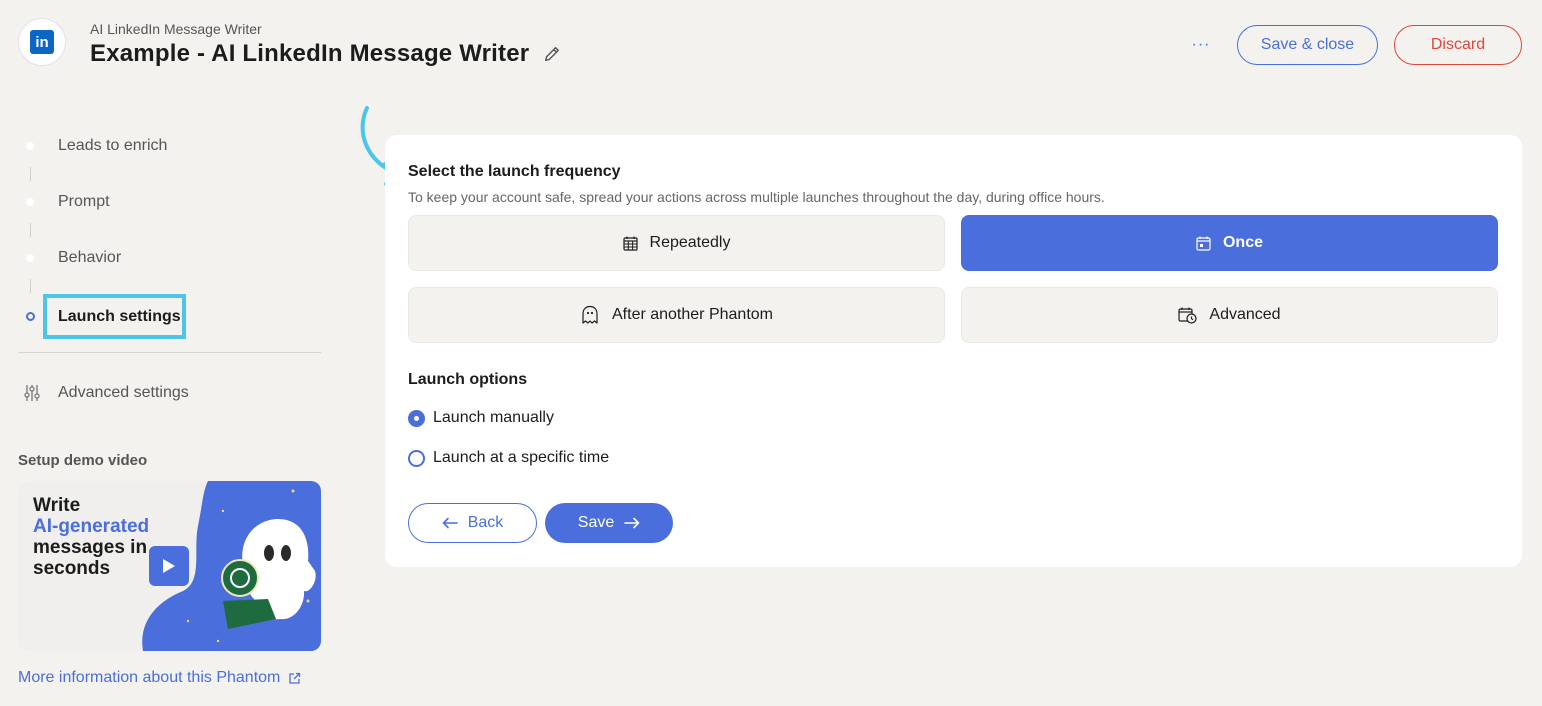 This screenshot has width=1542, height=706. What do you see at coordinates (30, 316) in the screenshot?
I see `active-step-dot` at bounding box center [30, 316].